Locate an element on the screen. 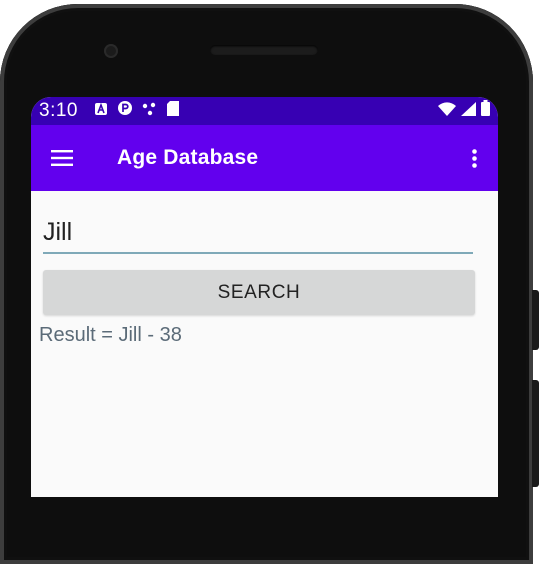 This screenshot has width=539, height=564. menu-icon is located at coordinates (62, 158).